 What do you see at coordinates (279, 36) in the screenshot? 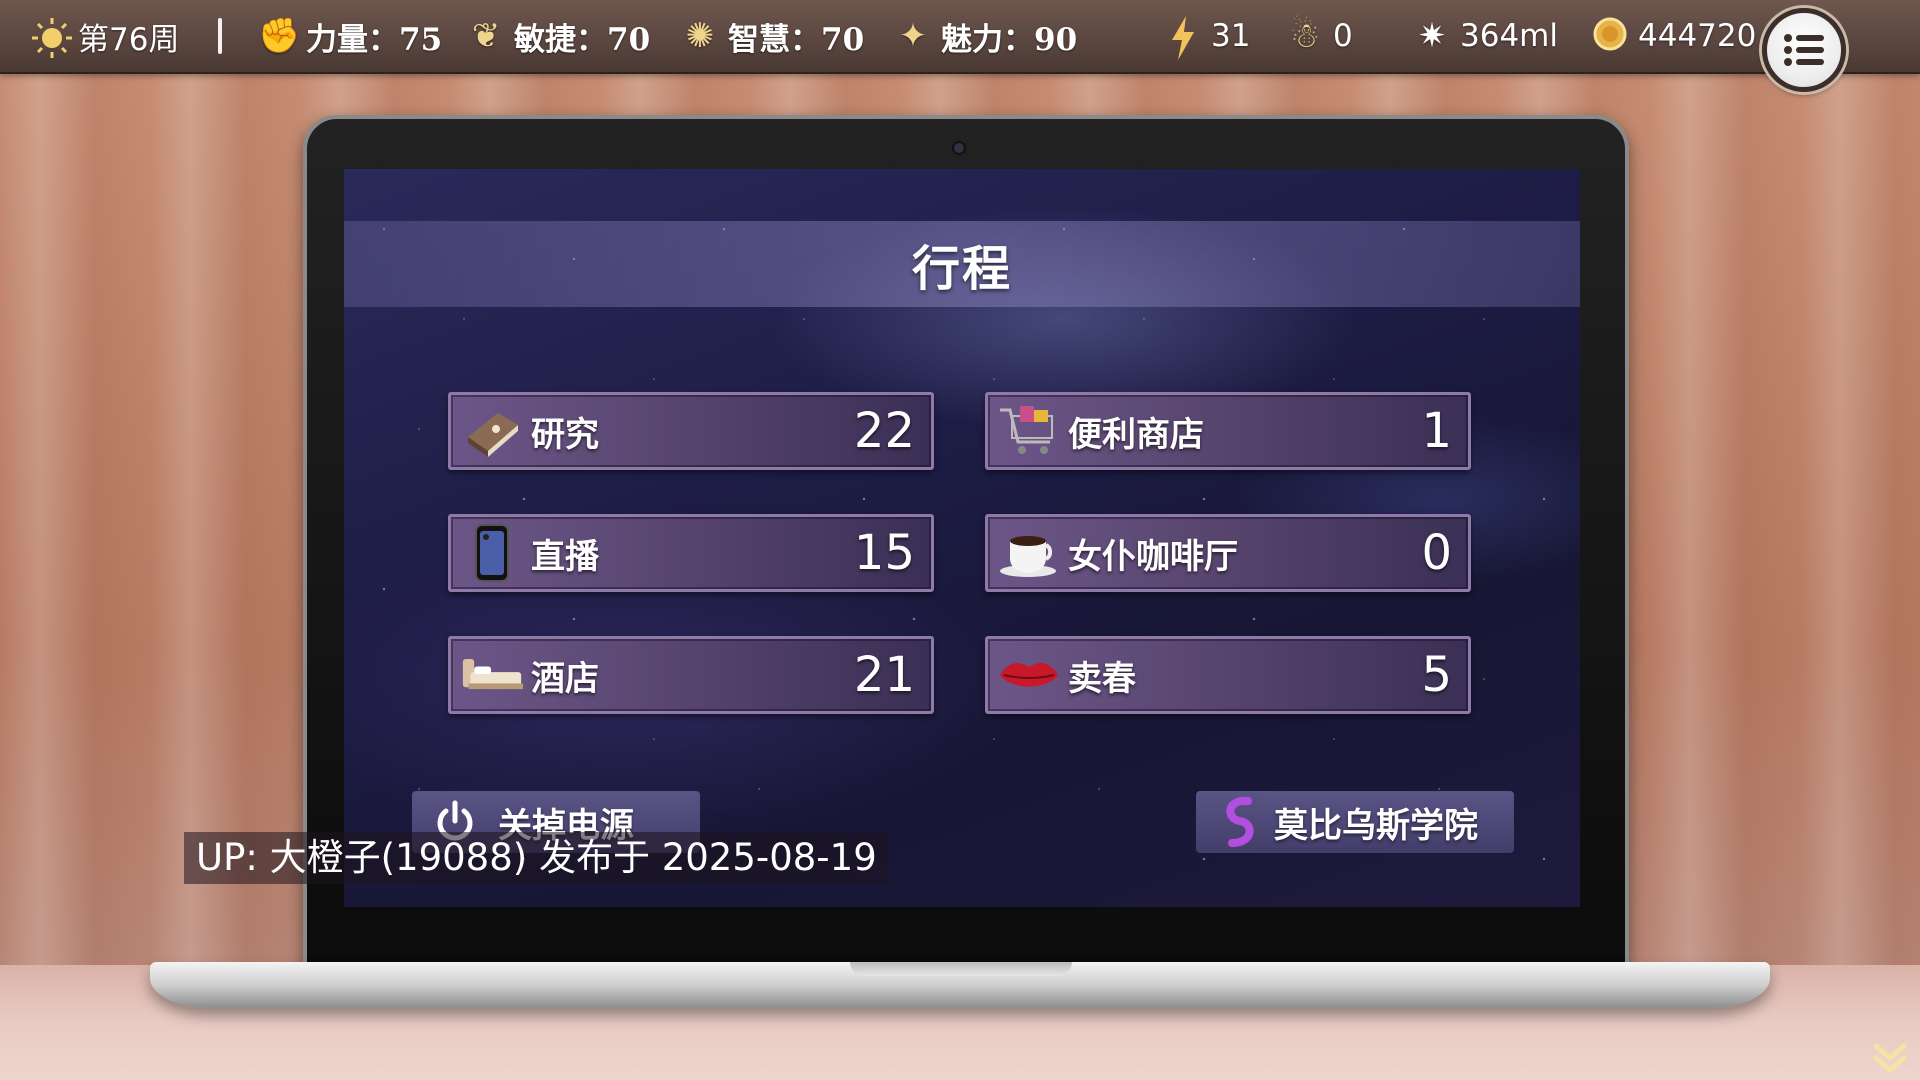
I see `fist-icon: ✊` at bounding box center [279, 36].